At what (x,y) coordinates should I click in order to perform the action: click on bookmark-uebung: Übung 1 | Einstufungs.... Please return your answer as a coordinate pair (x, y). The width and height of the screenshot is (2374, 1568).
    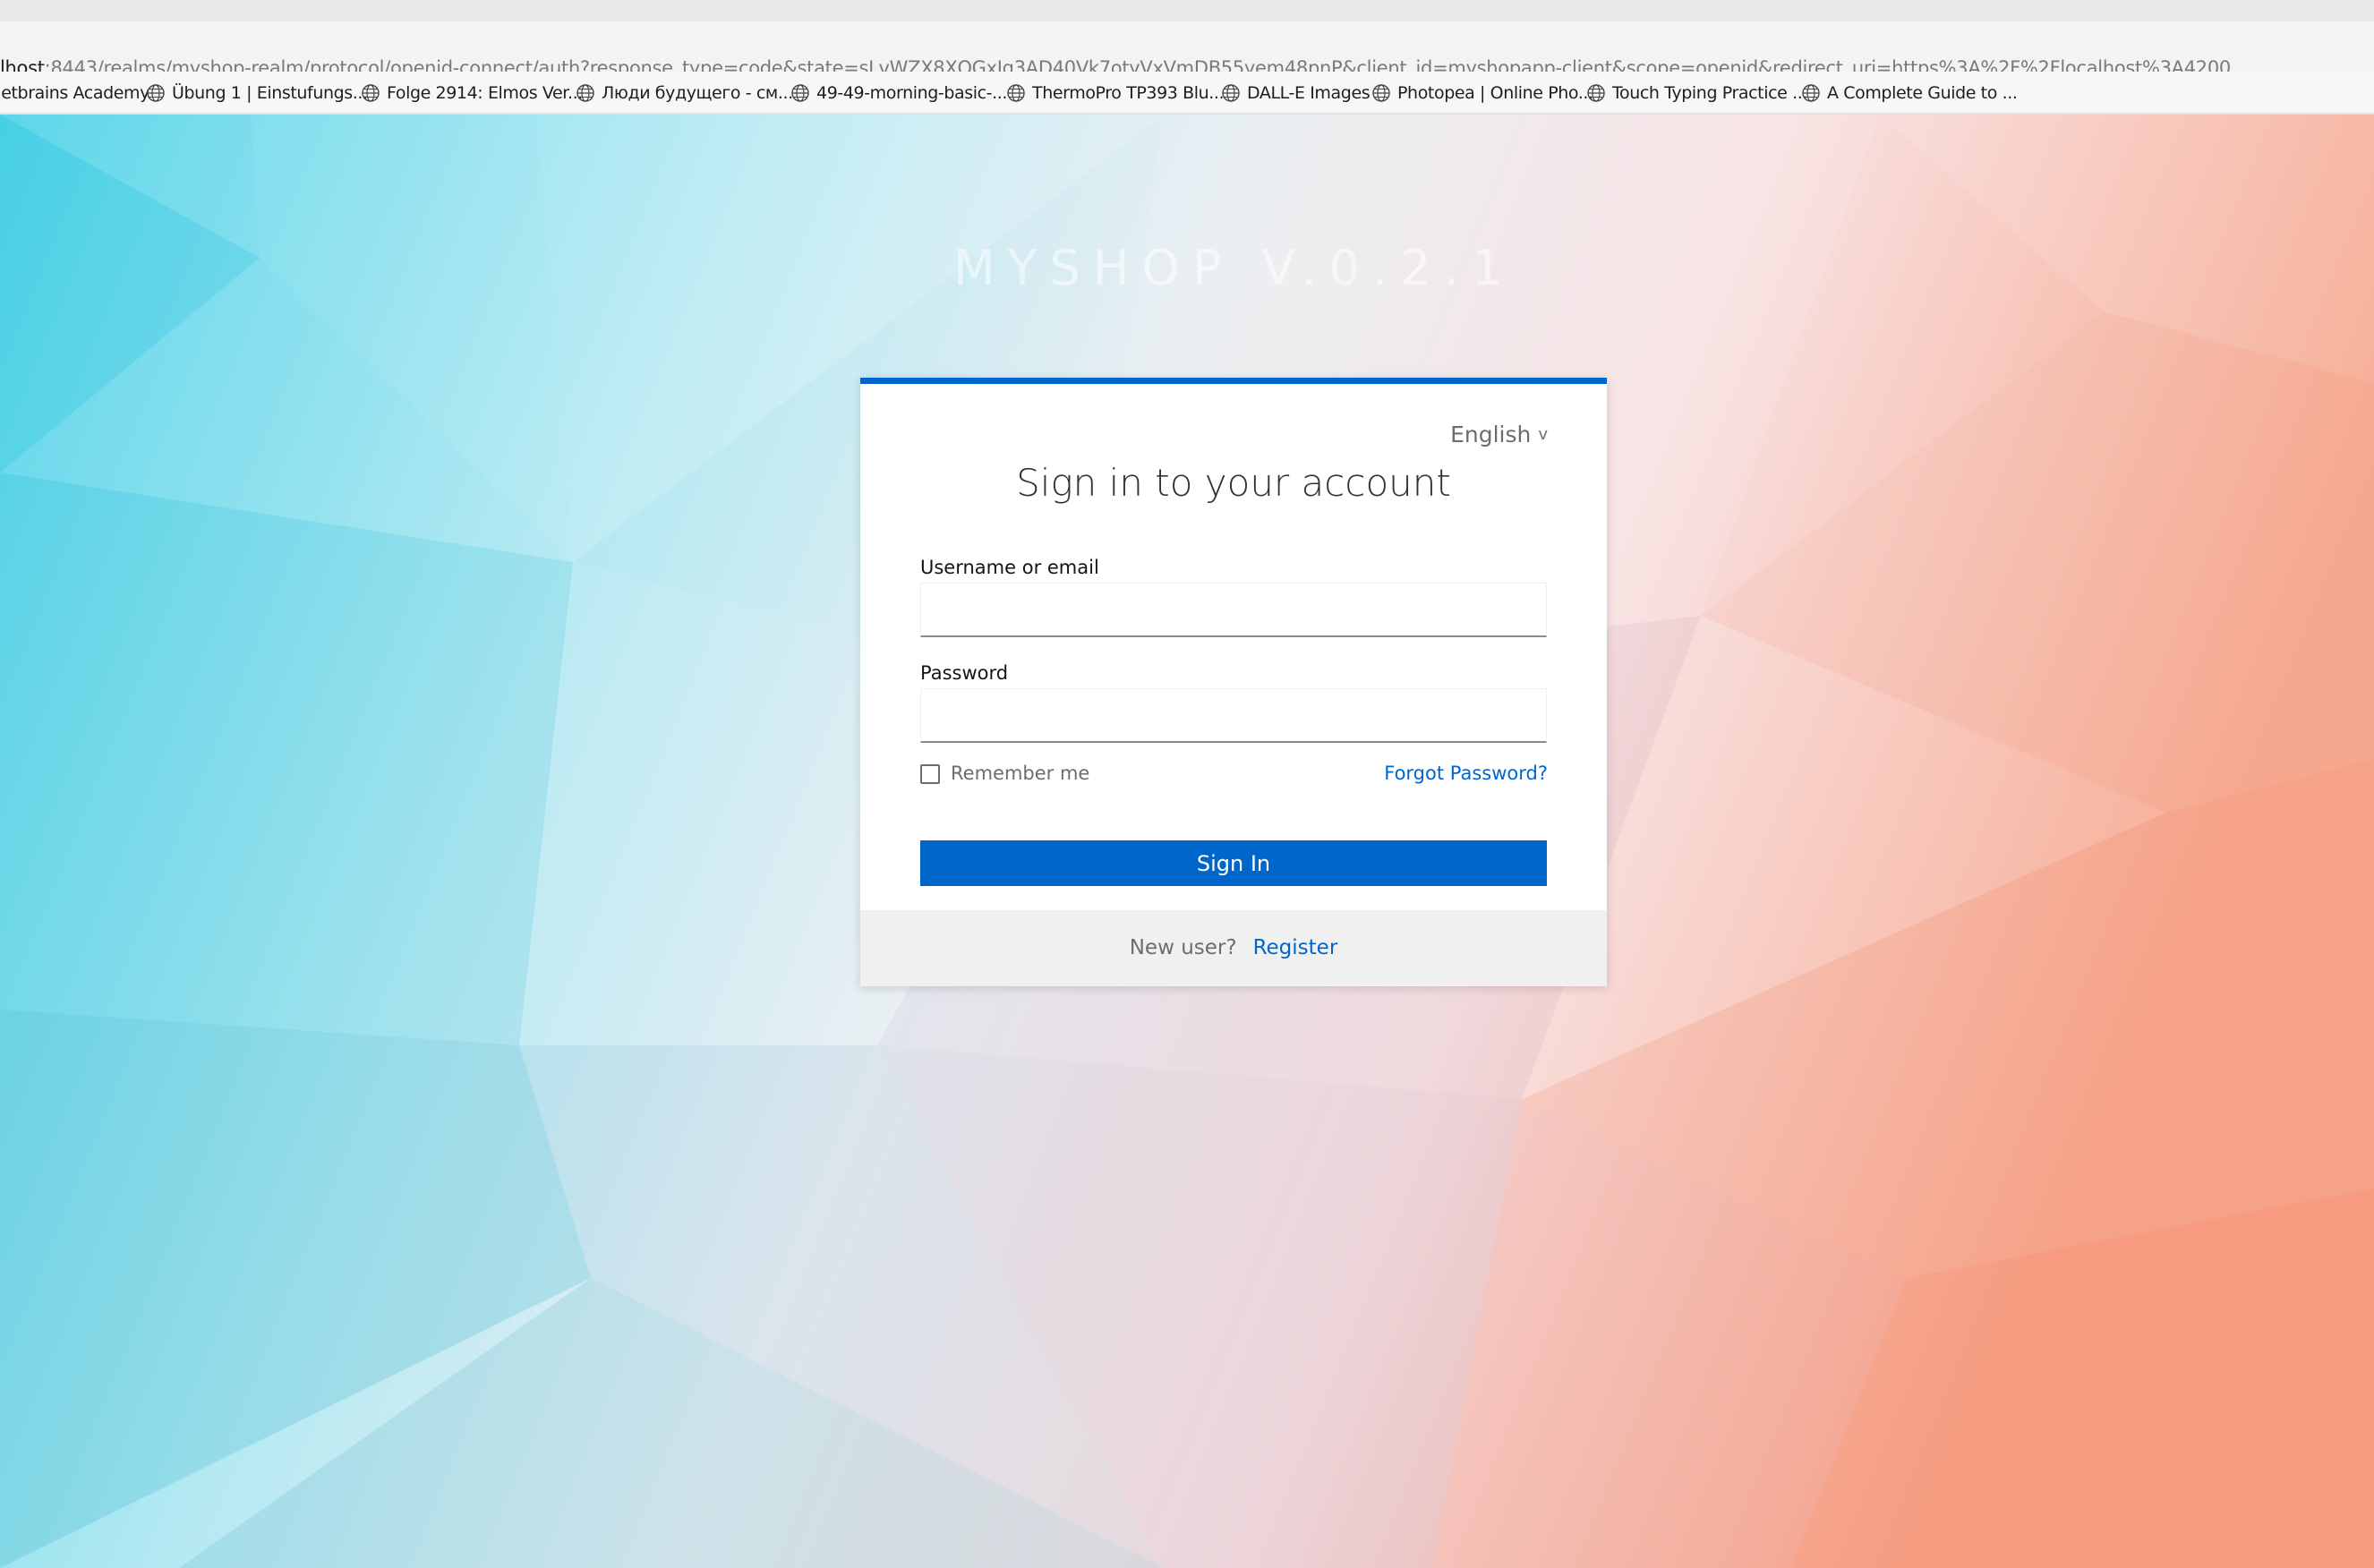
    Looking at the image, I should click on (257, 93).